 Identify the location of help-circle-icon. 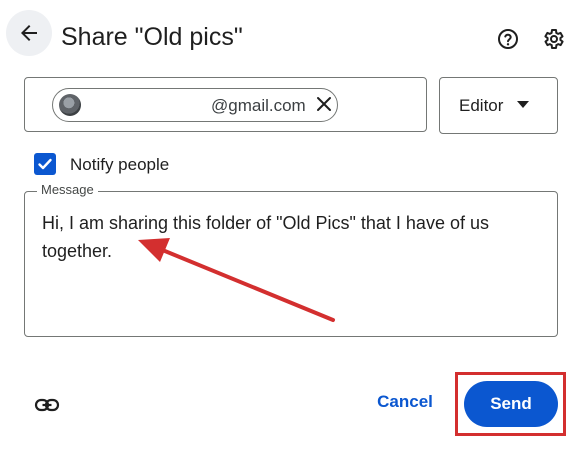
(508, 39).